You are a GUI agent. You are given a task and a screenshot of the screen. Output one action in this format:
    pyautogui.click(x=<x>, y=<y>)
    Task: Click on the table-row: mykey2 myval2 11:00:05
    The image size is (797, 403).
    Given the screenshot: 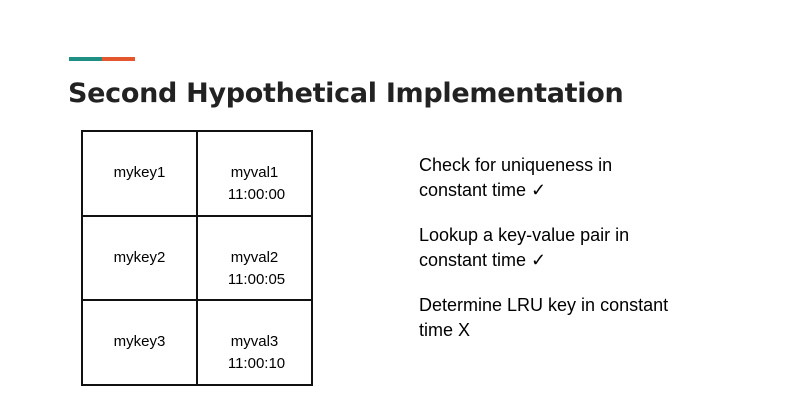 What is the action you would take?
    pyautogui.click(x=197, y=258)
    